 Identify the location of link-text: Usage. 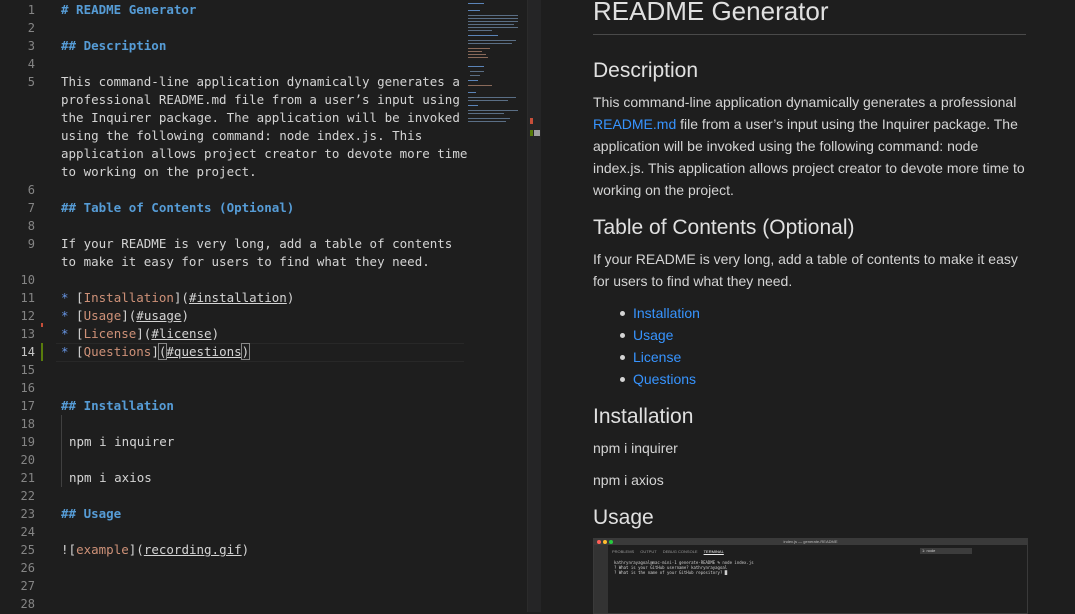
(102, 315).